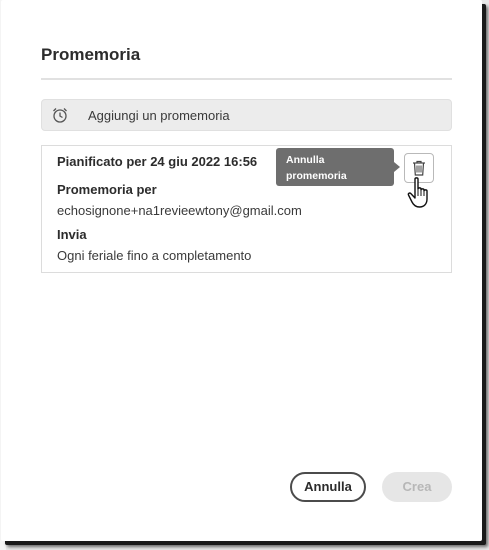 This screenshot has width=489, height=550. Describe the element at coordinates (417, 487) in the screenshot. I see `create-button: Crea` at that location.